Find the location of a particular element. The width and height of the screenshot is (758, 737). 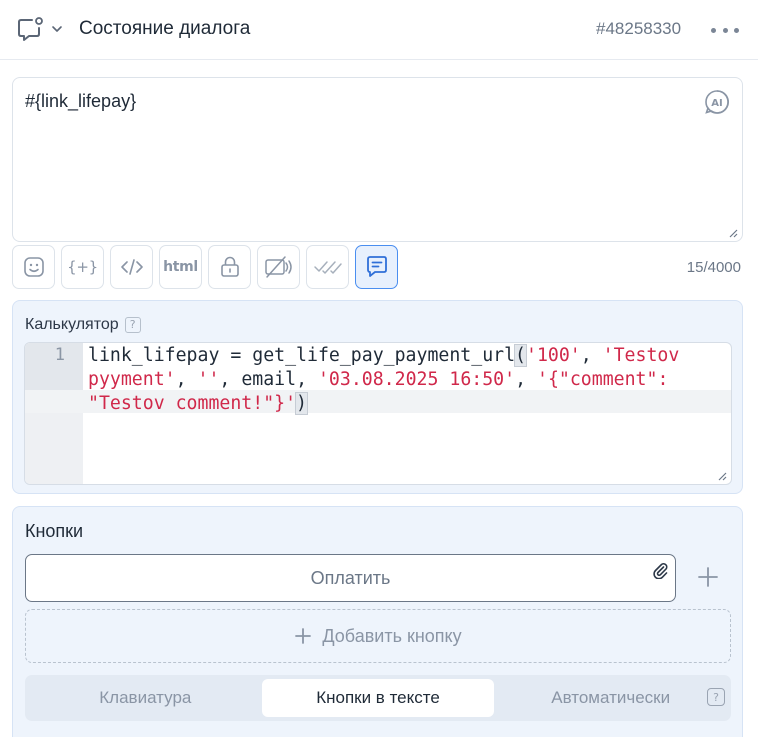

code-token-string: '{"comment": is located at coordinates (603, 379).